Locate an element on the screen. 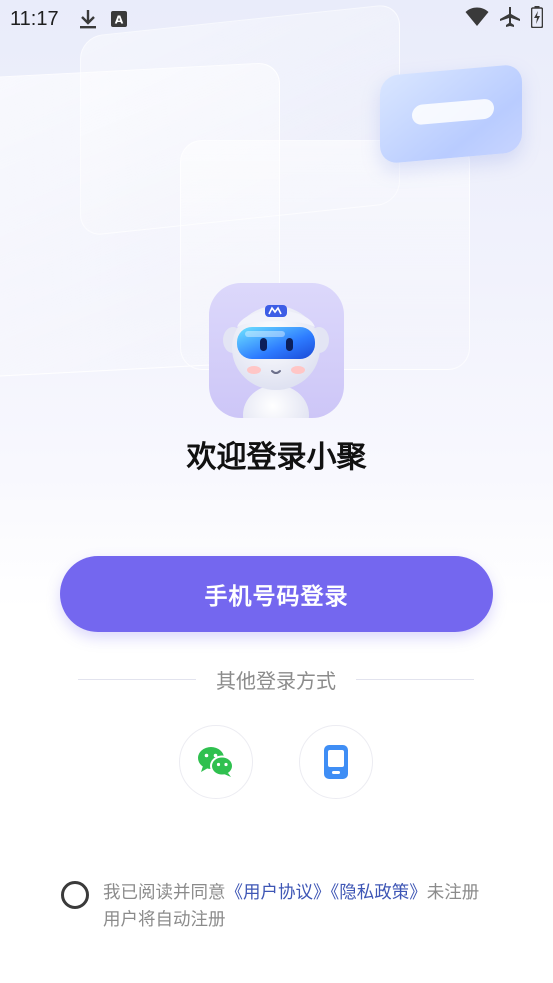  phone-device-icon is located at coordinates (336, 762).